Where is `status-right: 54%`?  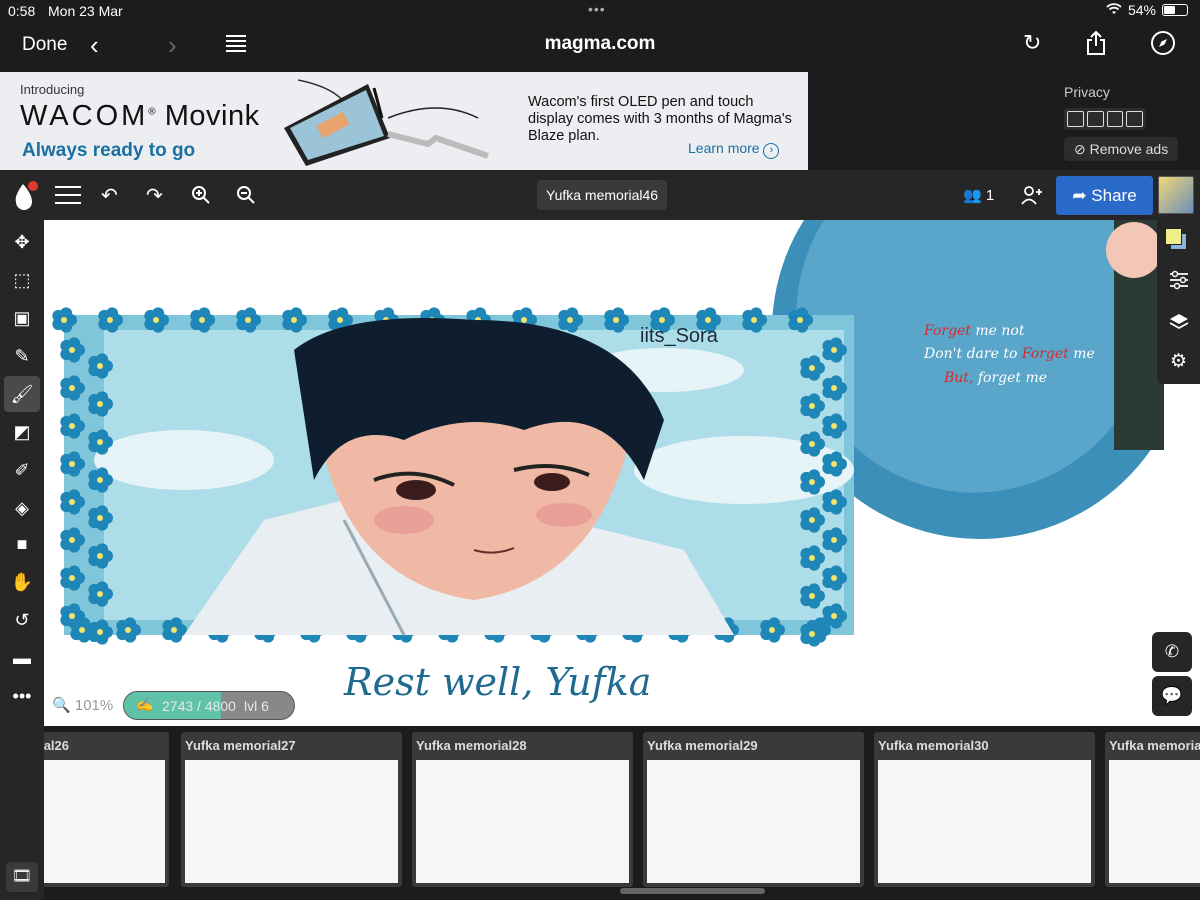 status-right: 54% is located at coordinates (1147, 10).